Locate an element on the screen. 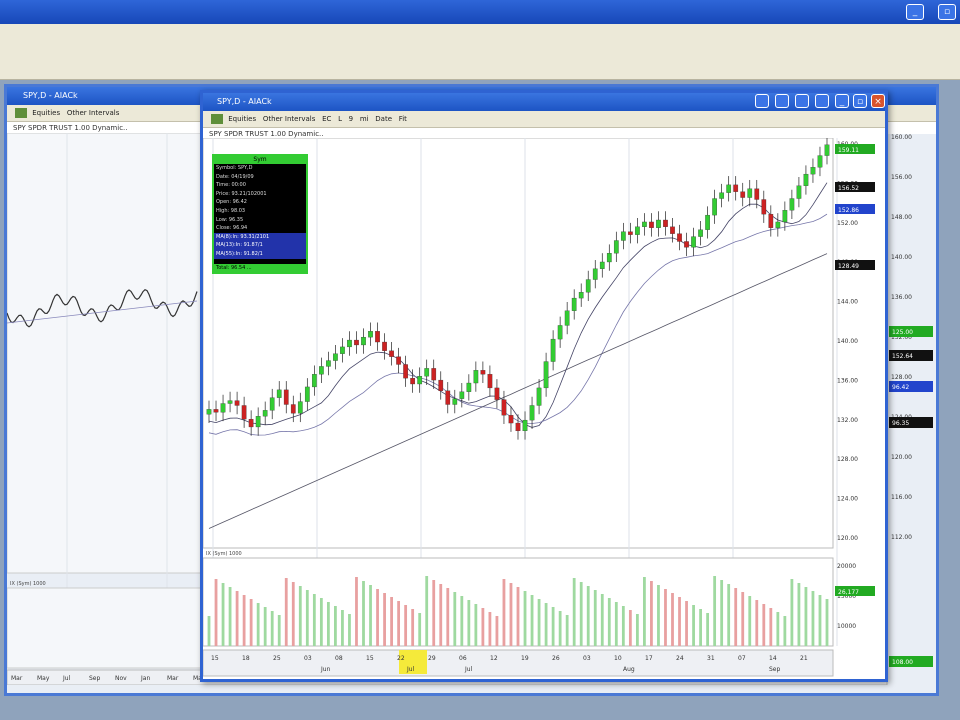 The height and width of the screenshot is (720, 960). back-price-label: 128.00 is located at coordinates (901, 377).